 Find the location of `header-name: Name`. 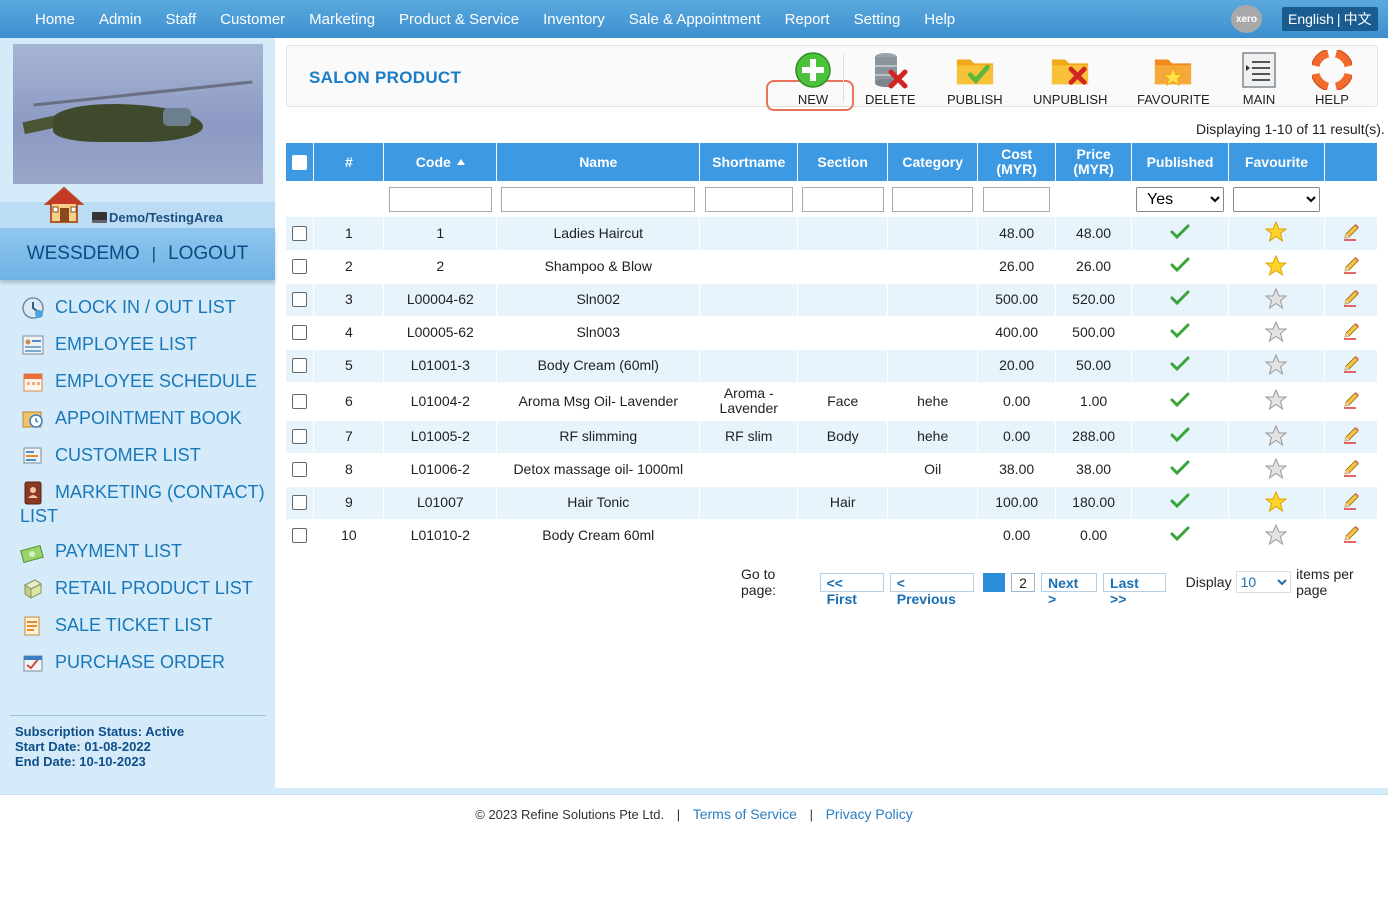

header-name: Name is located at coordinates (598, 162).